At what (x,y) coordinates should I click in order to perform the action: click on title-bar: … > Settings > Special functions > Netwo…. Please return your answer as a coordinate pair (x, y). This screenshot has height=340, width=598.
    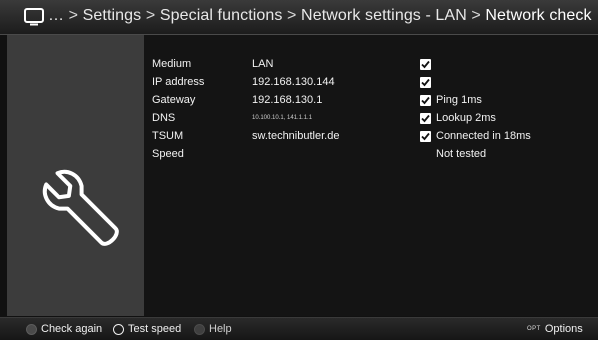
    Looking at the image, I should click on (299, 17).